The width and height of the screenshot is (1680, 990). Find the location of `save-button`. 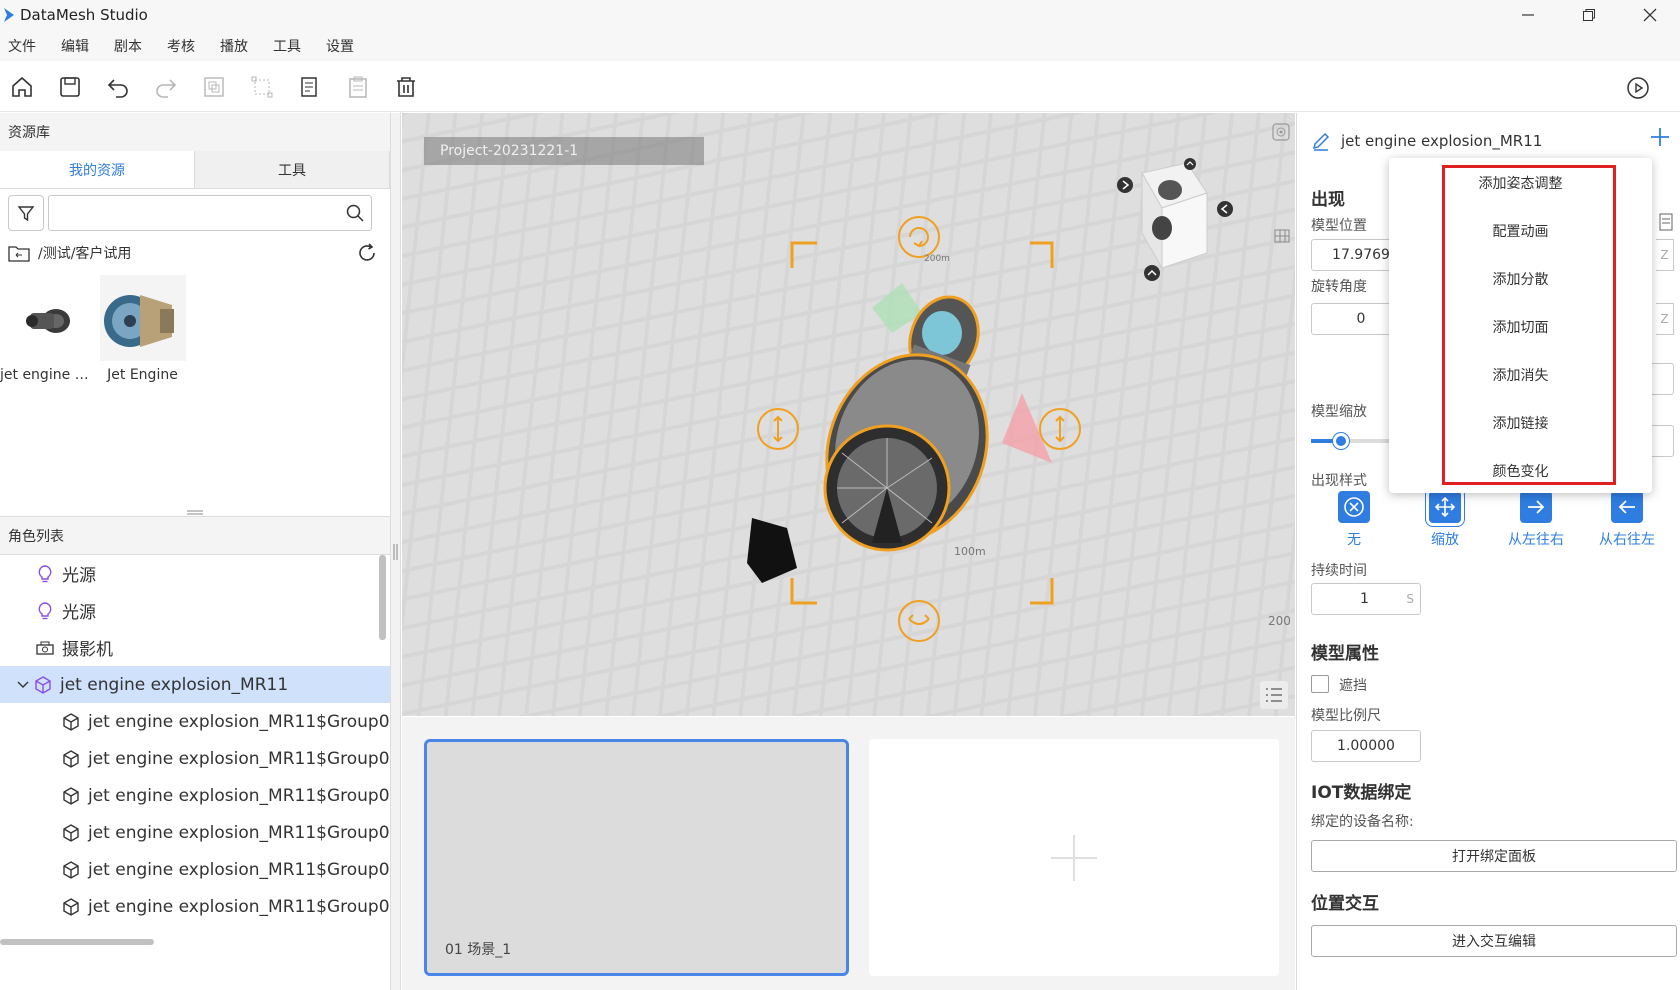

save-button is located at coordinates (70, 87).